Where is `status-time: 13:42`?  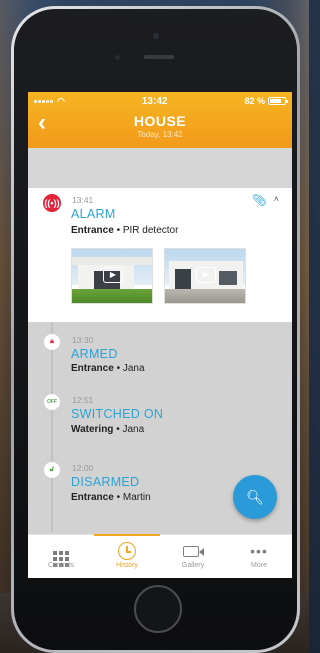
status-time: 13:42 is located at coordinates (154, 101).